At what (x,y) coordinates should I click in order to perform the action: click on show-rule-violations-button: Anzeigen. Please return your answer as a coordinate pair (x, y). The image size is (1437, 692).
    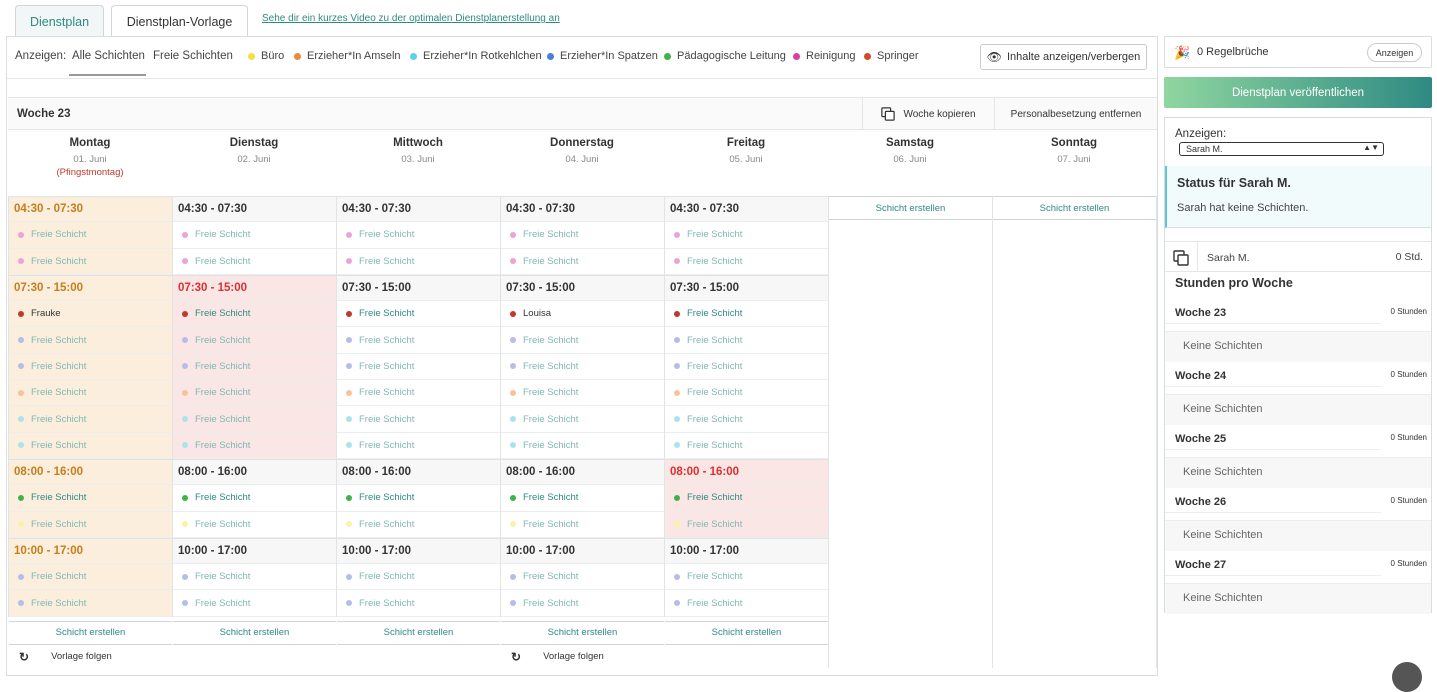
    Looking at the image, I should click on (1394, 52).